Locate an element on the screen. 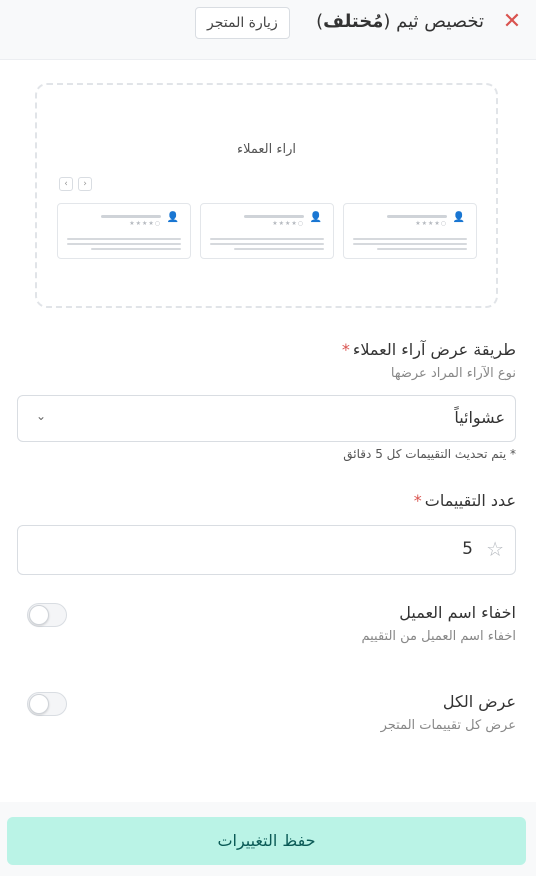 This screenshot has height=876, width=536. ratings-count-input: ☆ 5 is located at coordinates (266, 550).